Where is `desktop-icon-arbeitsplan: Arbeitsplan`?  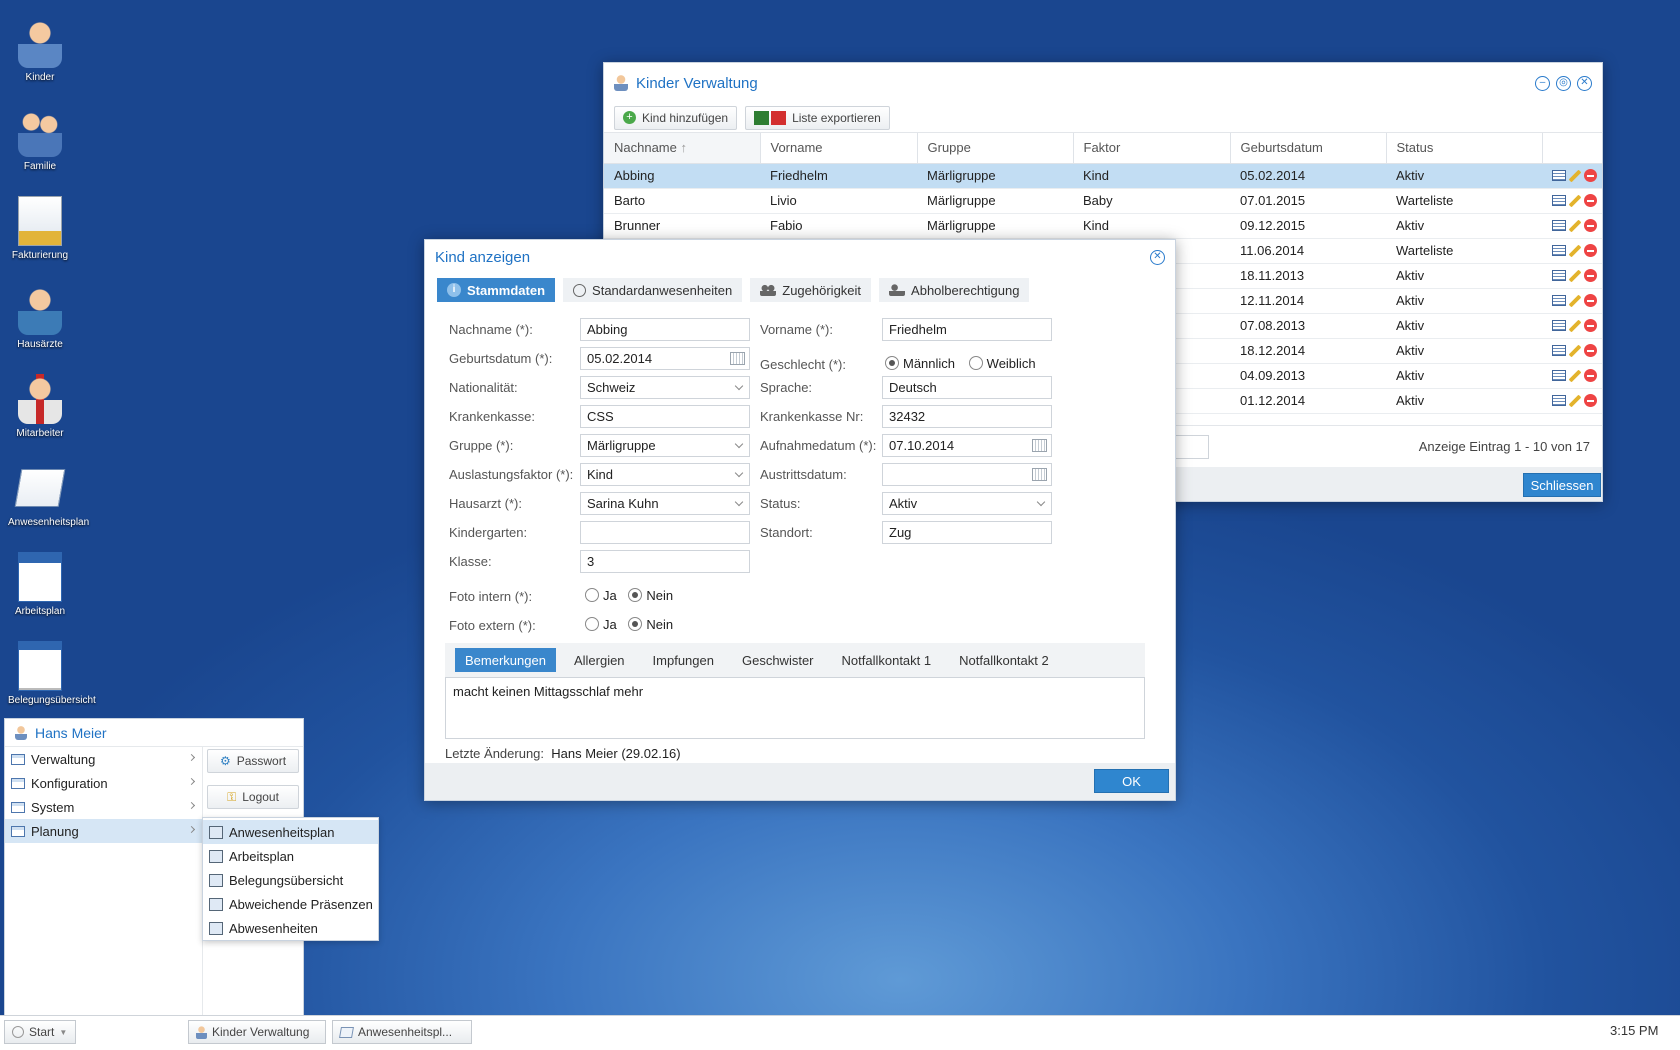 desktop-icon-arbeitsplan: Arbeitsplan is located at coordinates (40, 584).